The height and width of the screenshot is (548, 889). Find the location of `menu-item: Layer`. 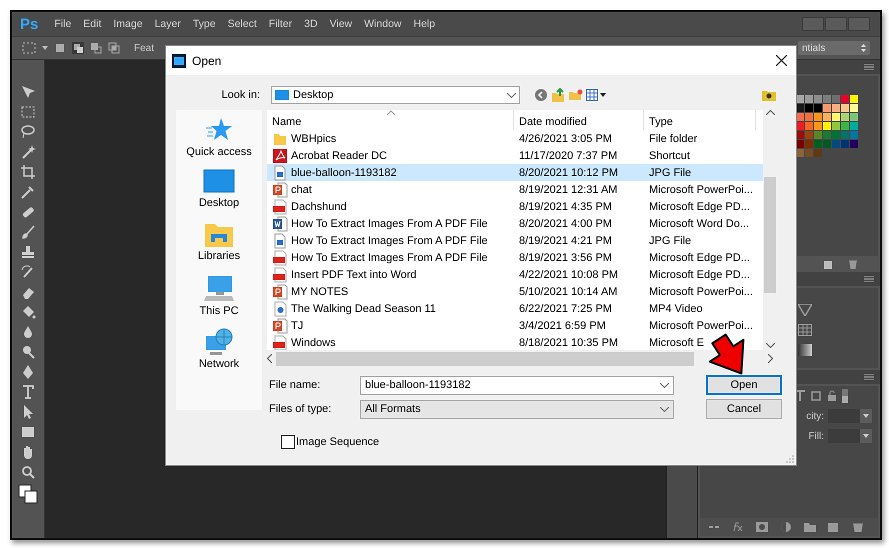

menu-item: Layer is located at coordinates (167, 24).